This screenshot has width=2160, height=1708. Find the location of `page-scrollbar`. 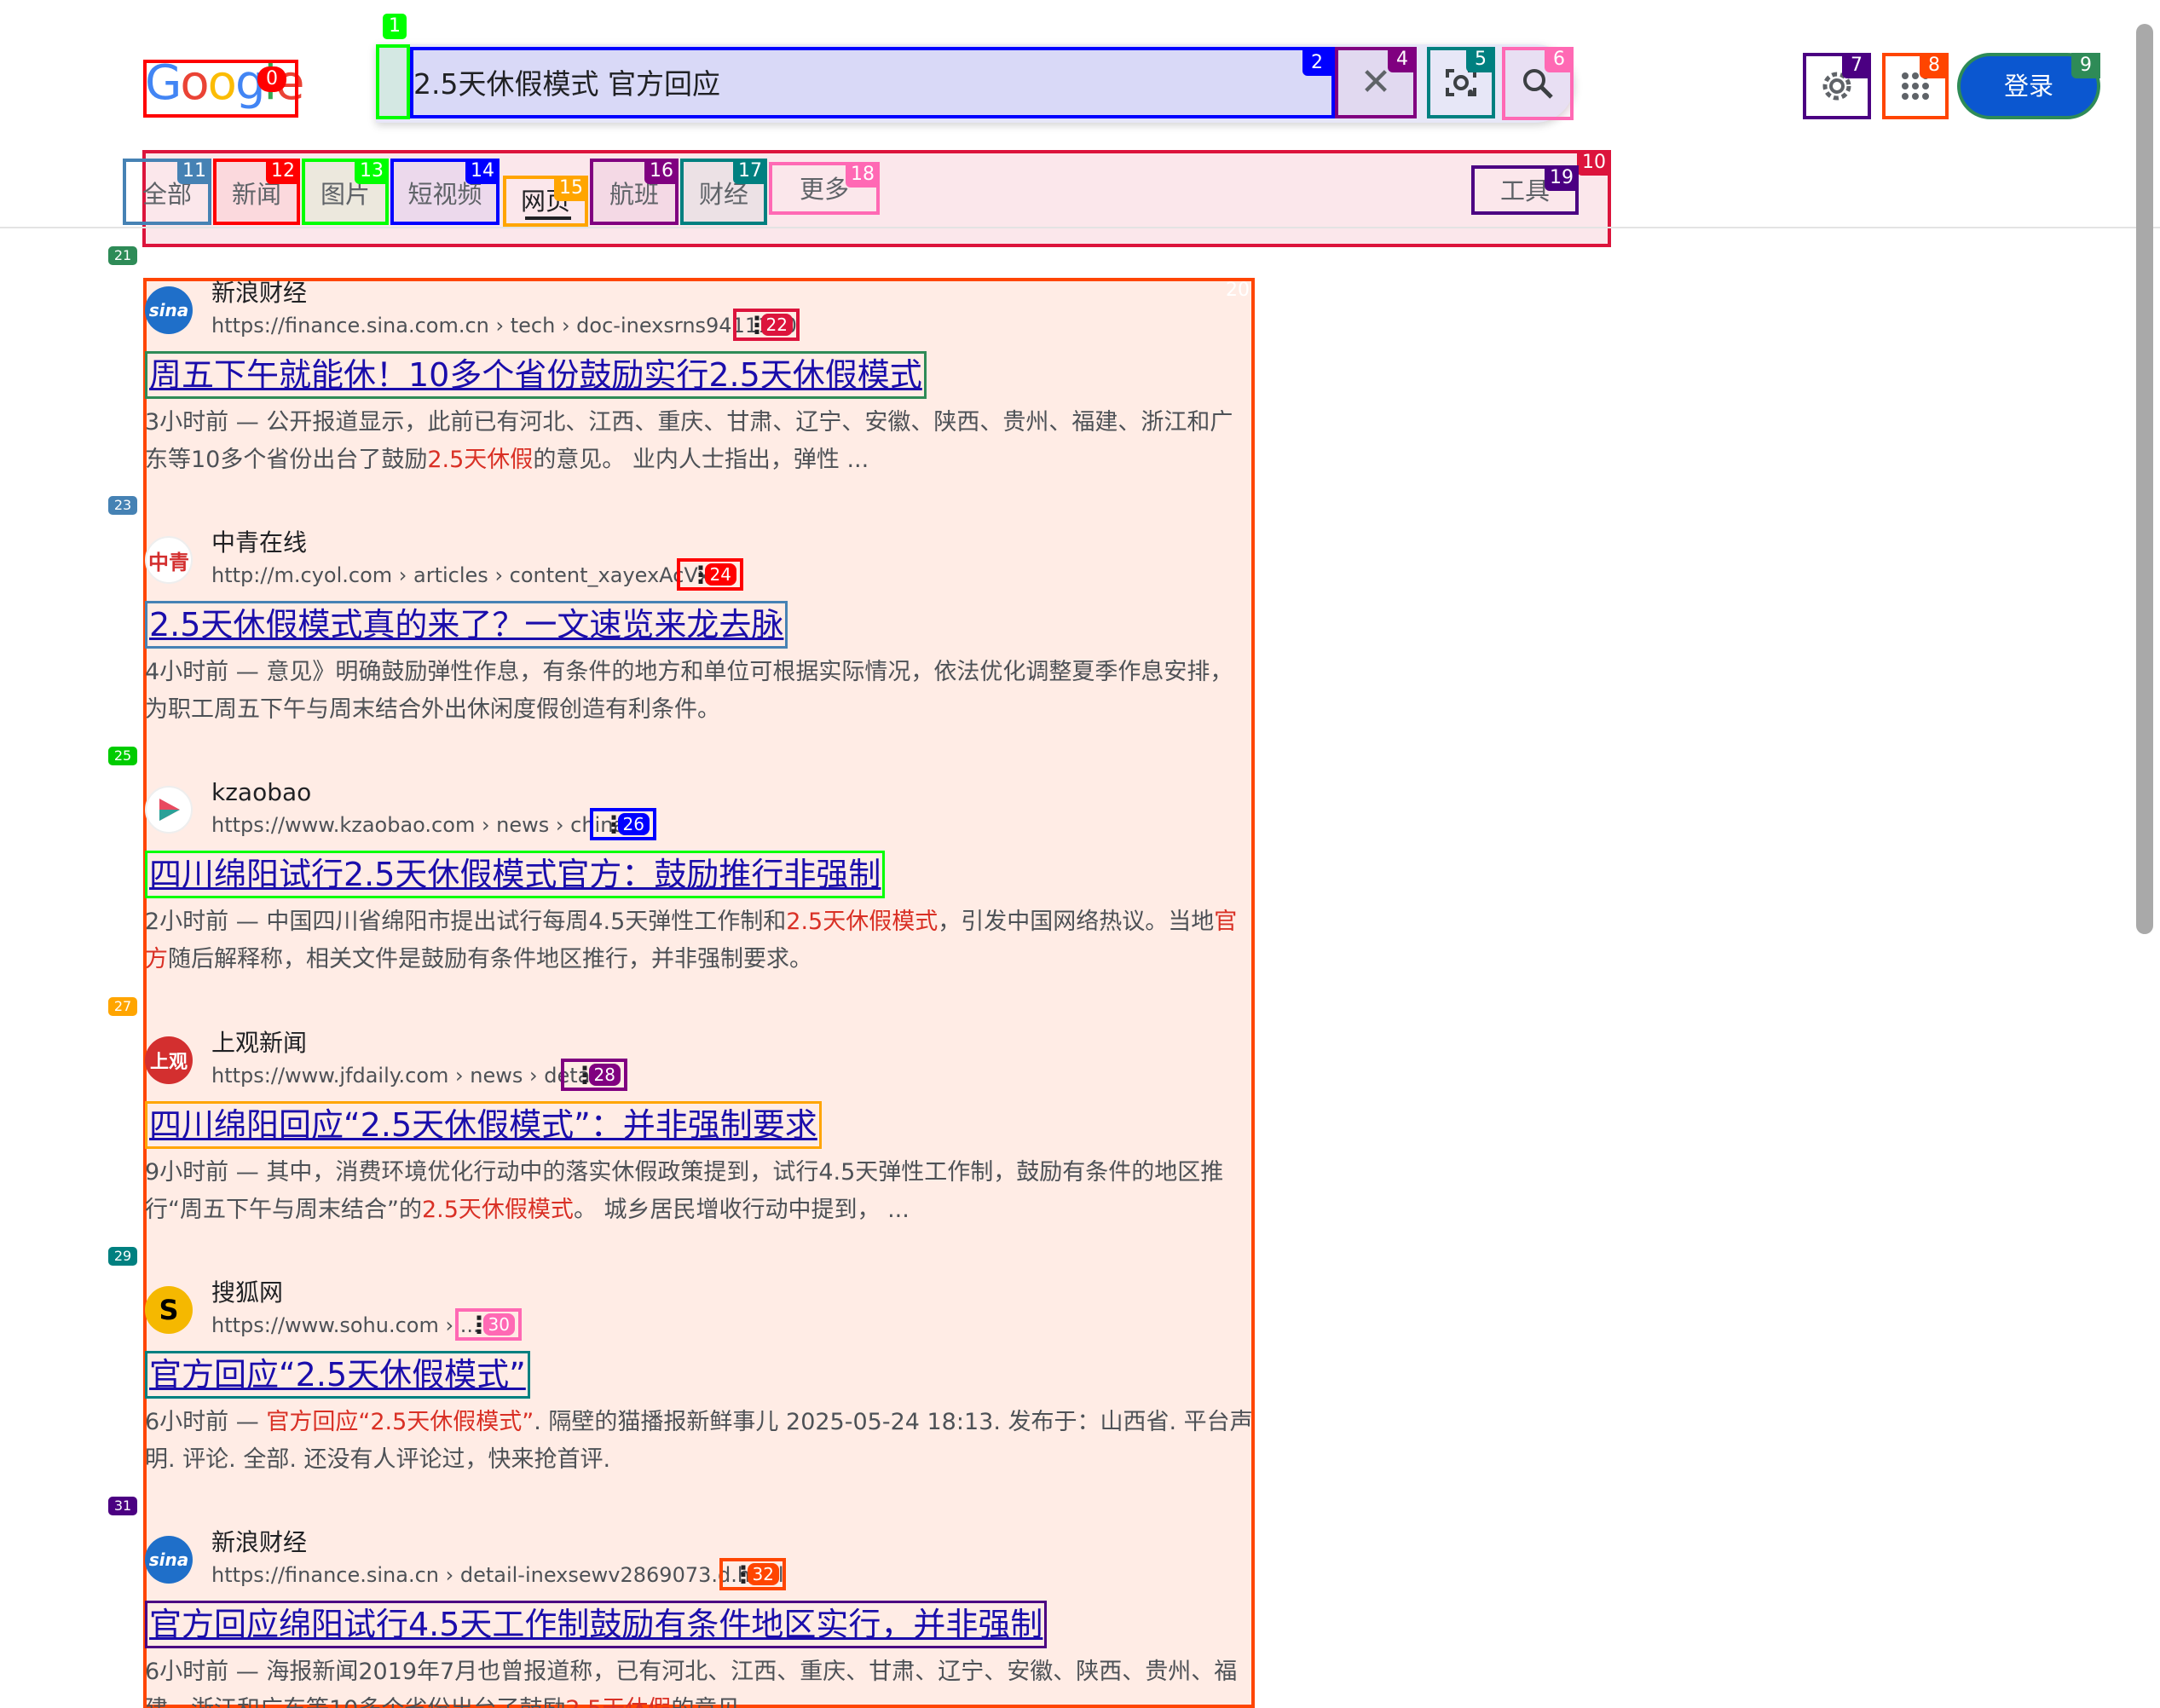

page-scrollbar is located at coordinates (2144, 479).